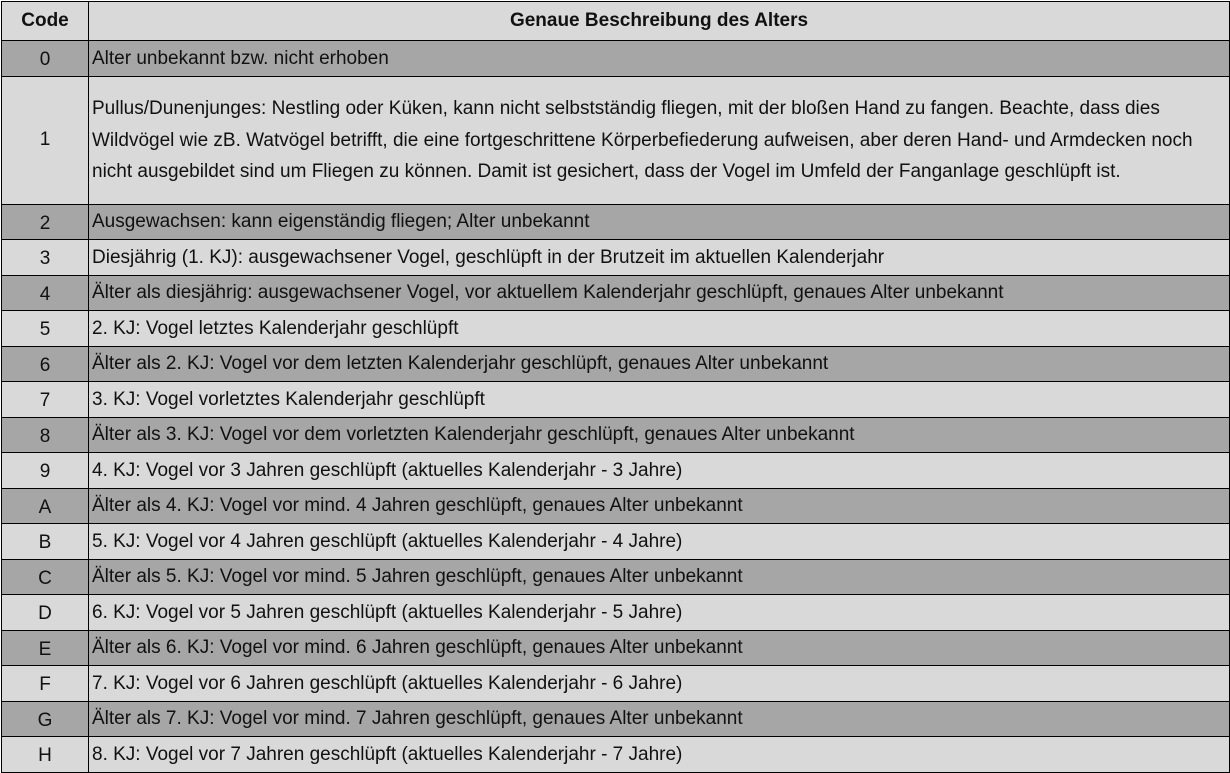  What do you see at coordinates (45, 257) in the screenshot?
I see `row-code: 3` at bounding box center [45, 257].